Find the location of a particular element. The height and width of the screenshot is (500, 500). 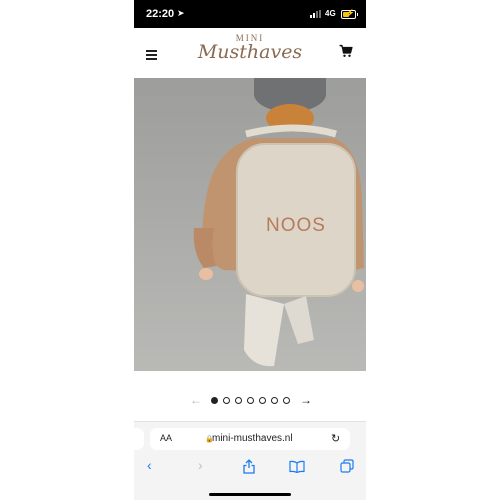

carousel-prev-arrow: ← is located at coordinates (196, 400).